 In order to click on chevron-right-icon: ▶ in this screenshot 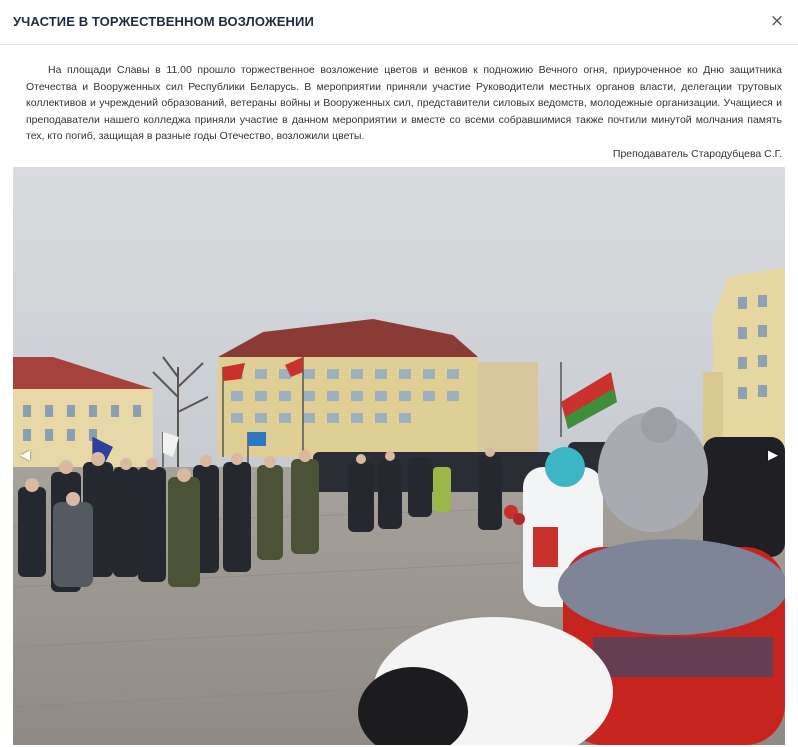, I will do `click(773, 456)`.